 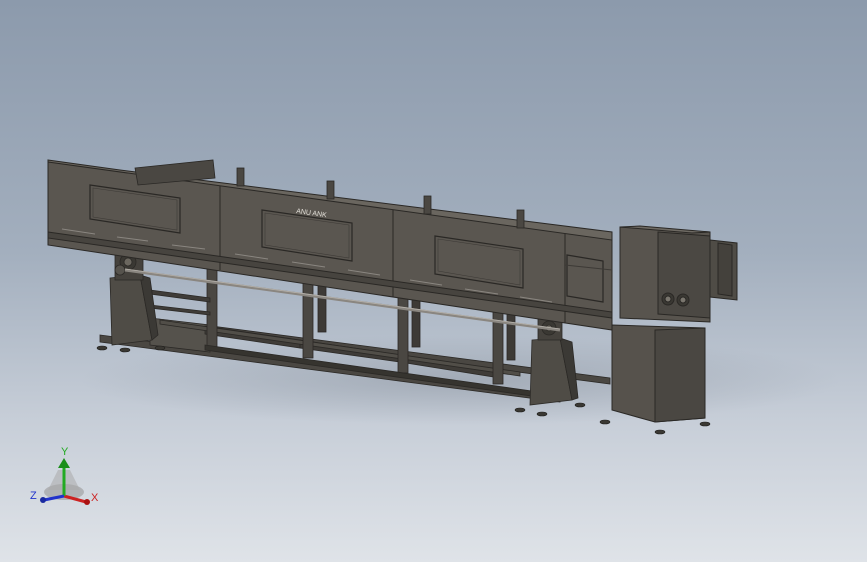 What do you see at coordinates (33, 496) in the screenshot?
I see `z-axis-label: Z` at bounding box center [33, 496].